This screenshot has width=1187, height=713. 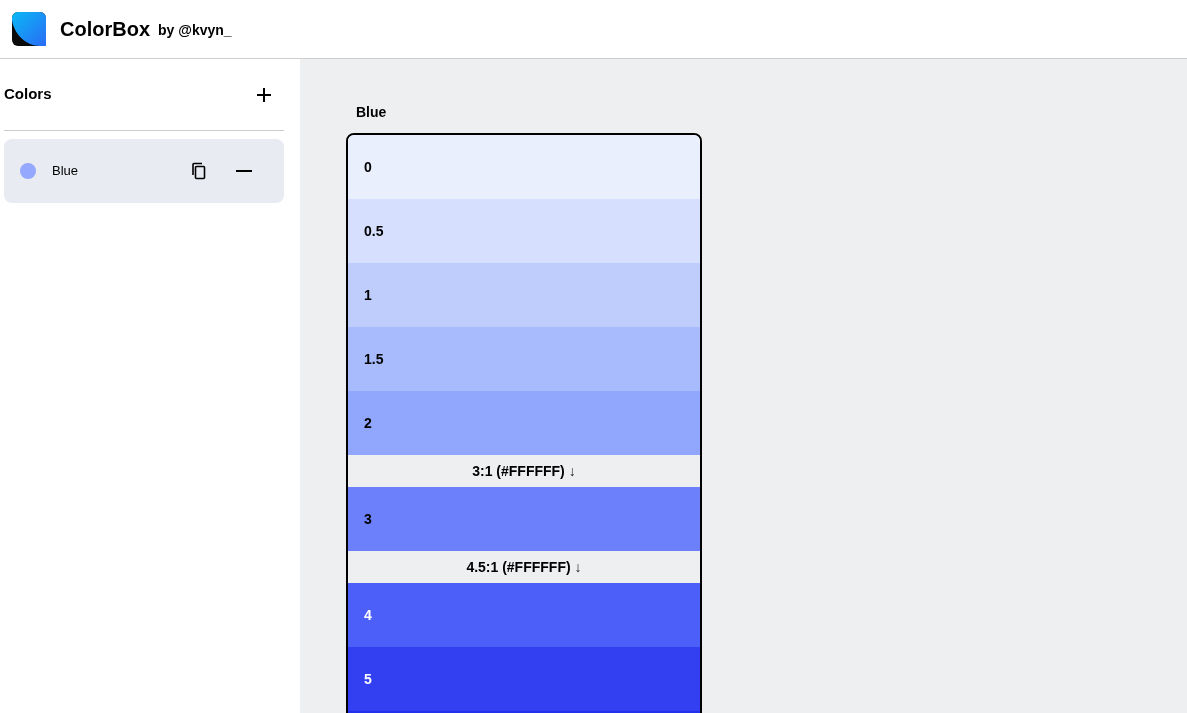 What do you see at coordinates (28, 94) in the screenshot?
I see `sidebar-title: Colors` at bounding box center [28, 94].